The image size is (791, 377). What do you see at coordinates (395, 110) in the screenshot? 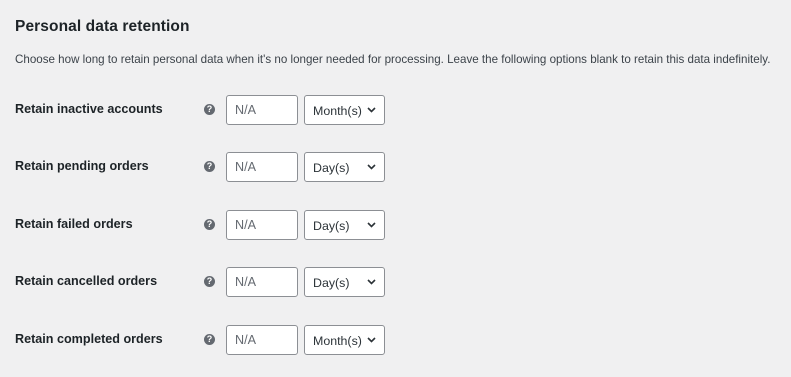
I see `retention-row-inactive-accounts: Retain inactive accounts ? Month(s)` at bounding box center [395, 110].